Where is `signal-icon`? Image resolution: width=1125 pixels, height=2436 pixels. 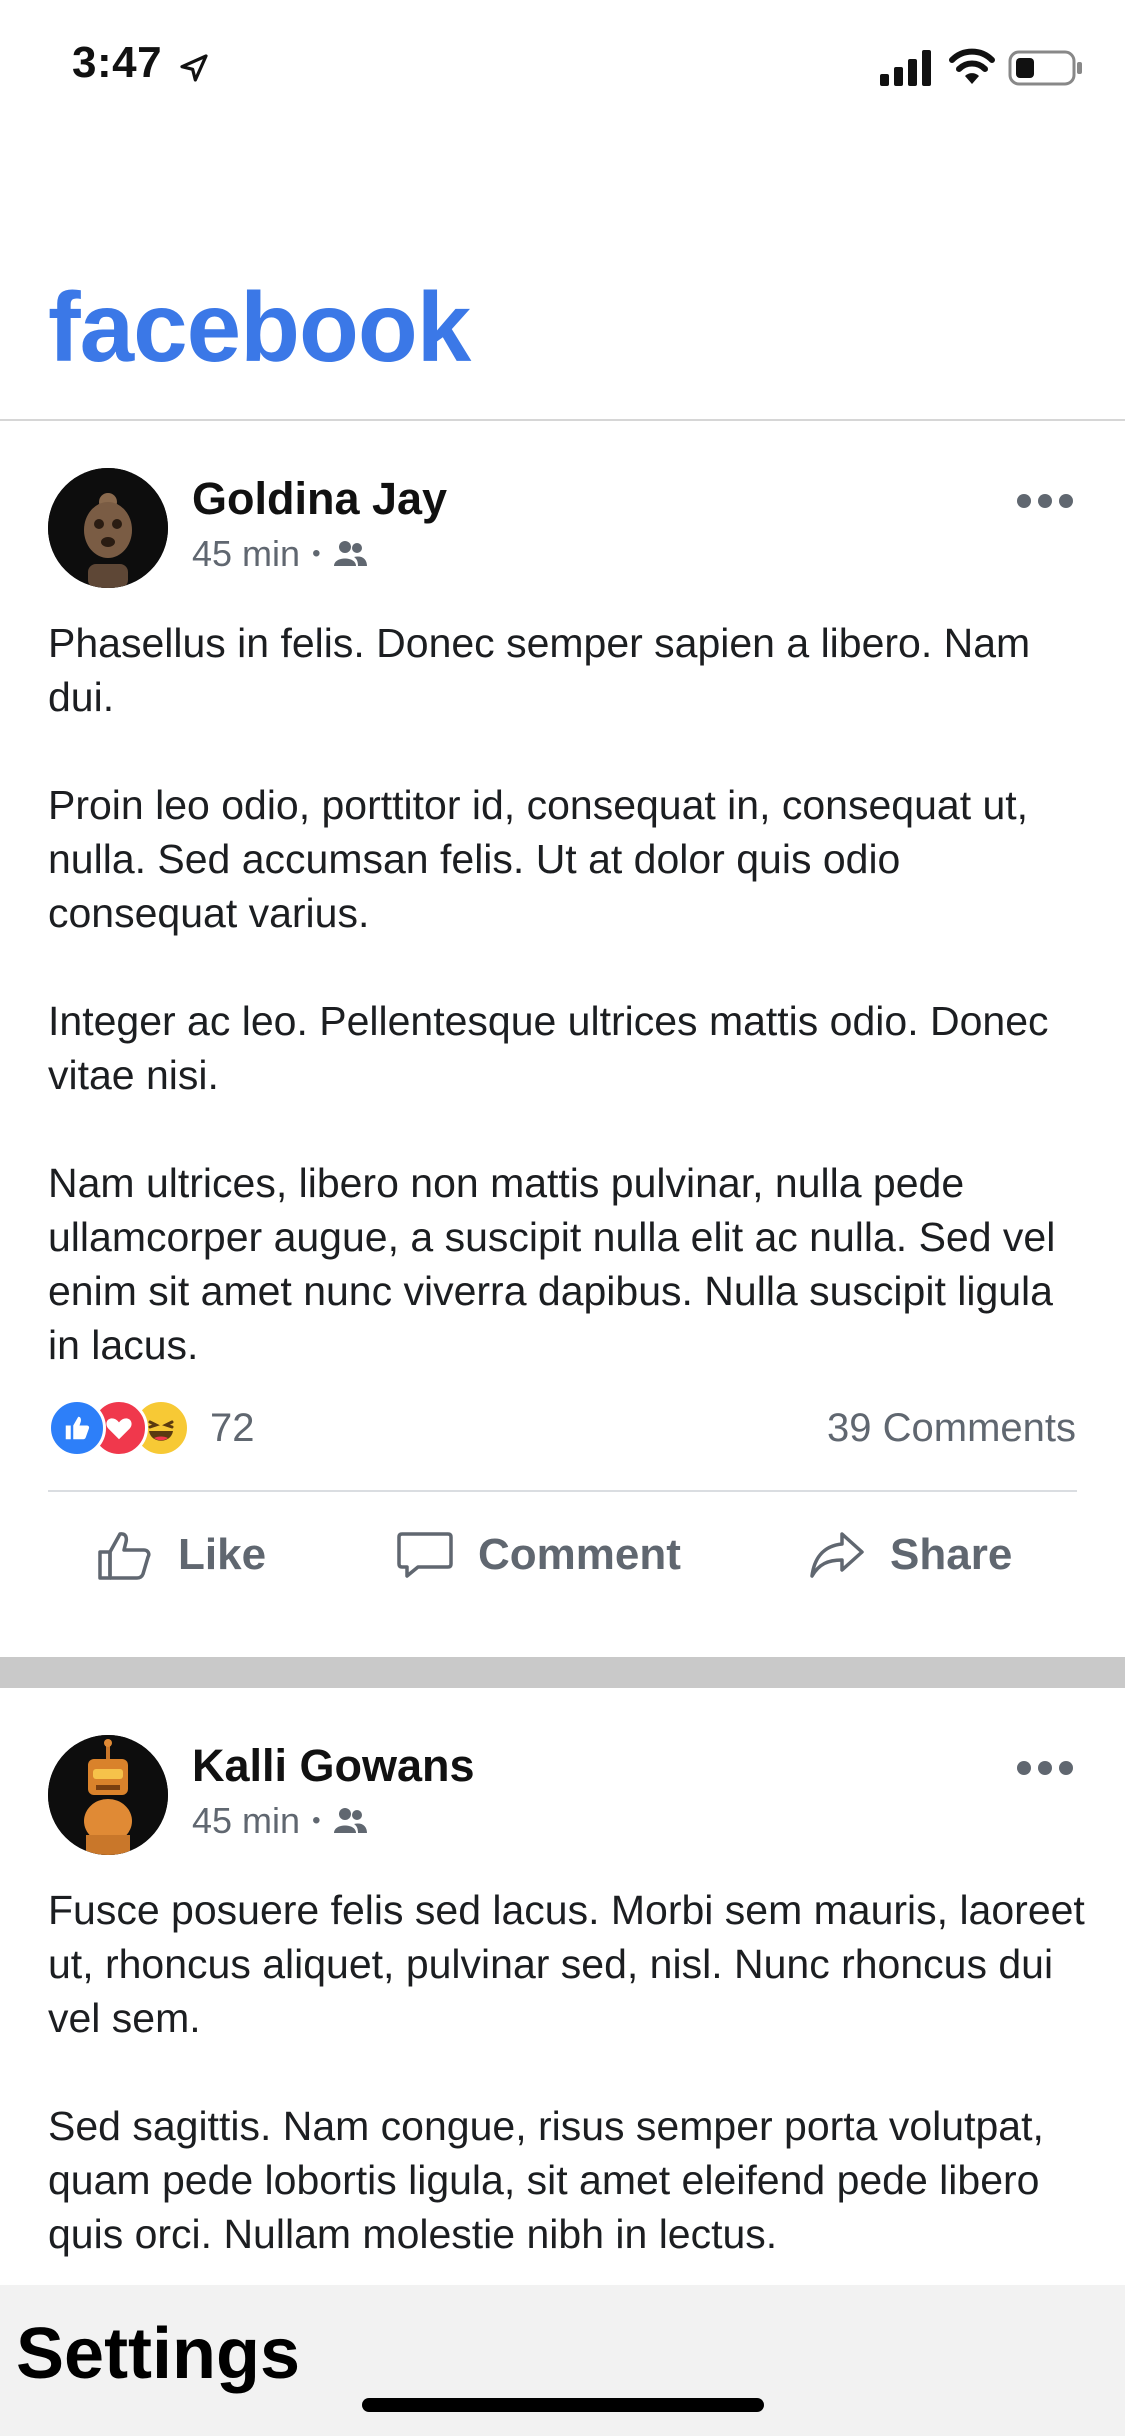
signal-icon is located at coordinates (905, 68).